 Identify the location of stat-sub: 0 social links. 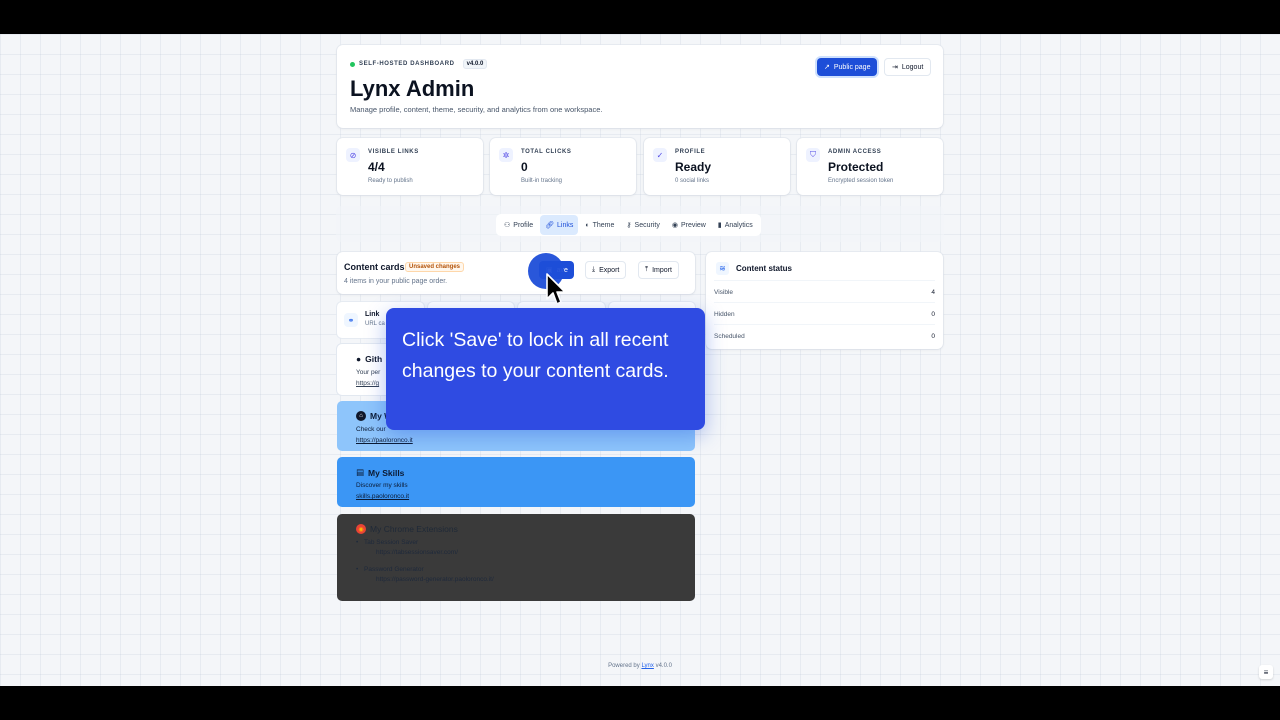
(692, 181).